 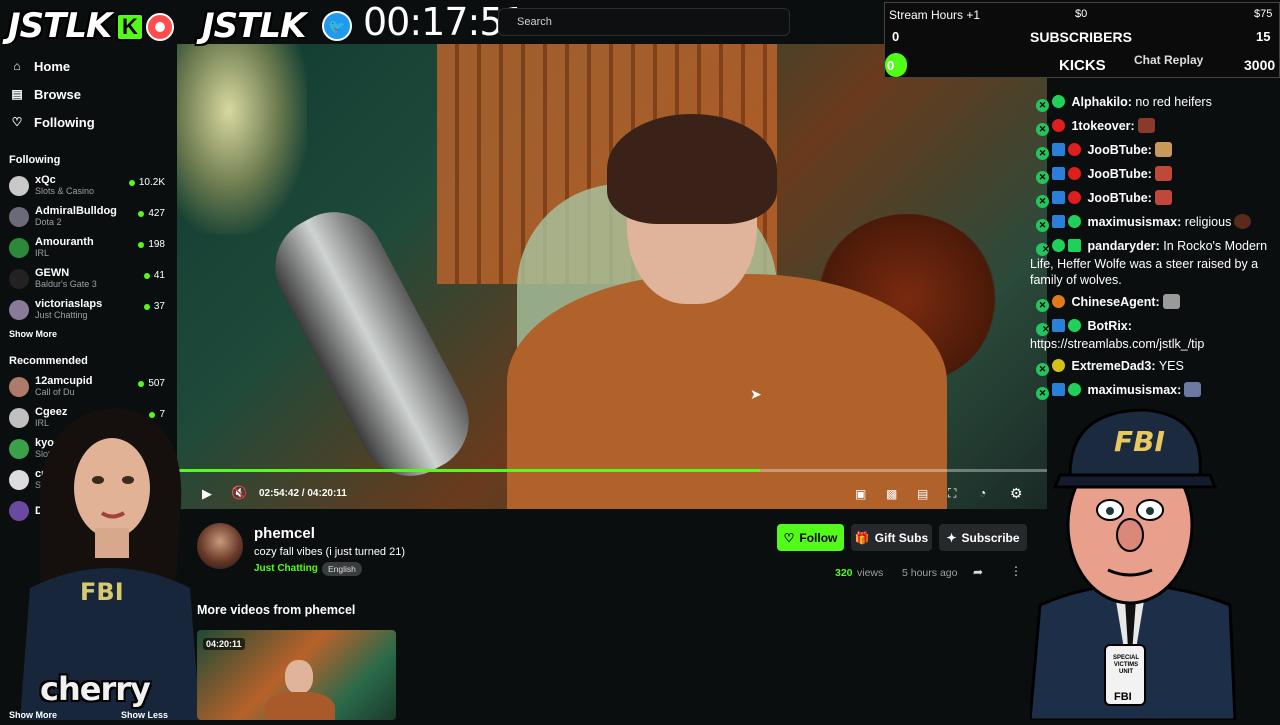 I want to click on speed-icon: ◔, so click(x=982, y=493).